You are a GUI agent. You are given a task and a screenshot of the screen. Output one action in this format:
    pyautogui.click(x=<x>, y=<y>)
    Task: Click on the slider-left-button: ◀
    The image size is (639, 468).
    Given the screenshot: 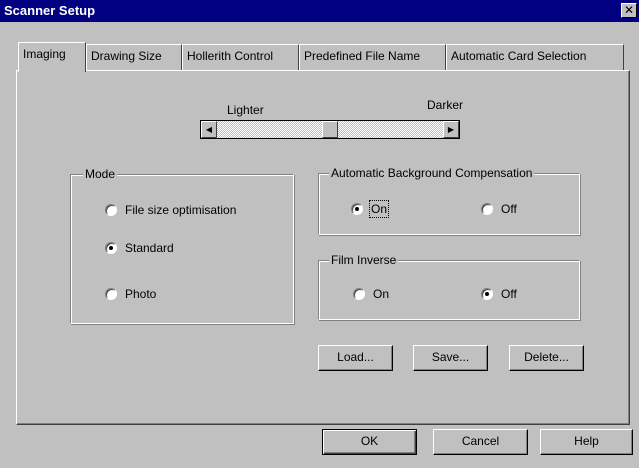 What is the action you would take?
    pyautogui.click(x=209, y=129)
    